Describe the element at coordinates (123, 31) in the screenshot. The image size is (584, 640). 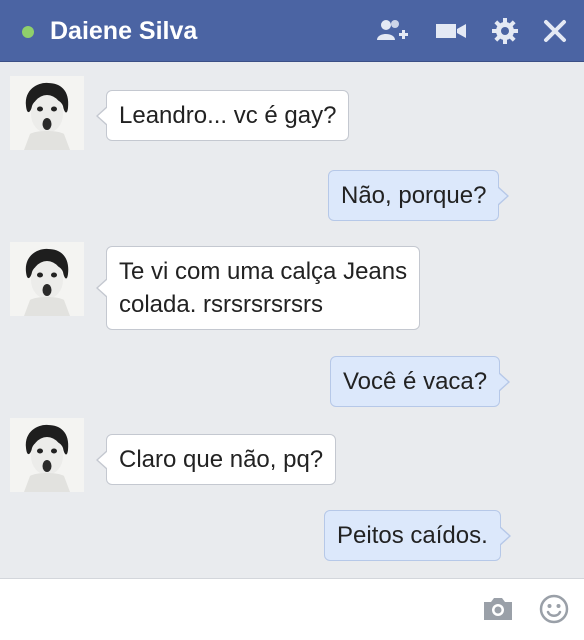
I see `contact-name: Daiene Silva` at that location.